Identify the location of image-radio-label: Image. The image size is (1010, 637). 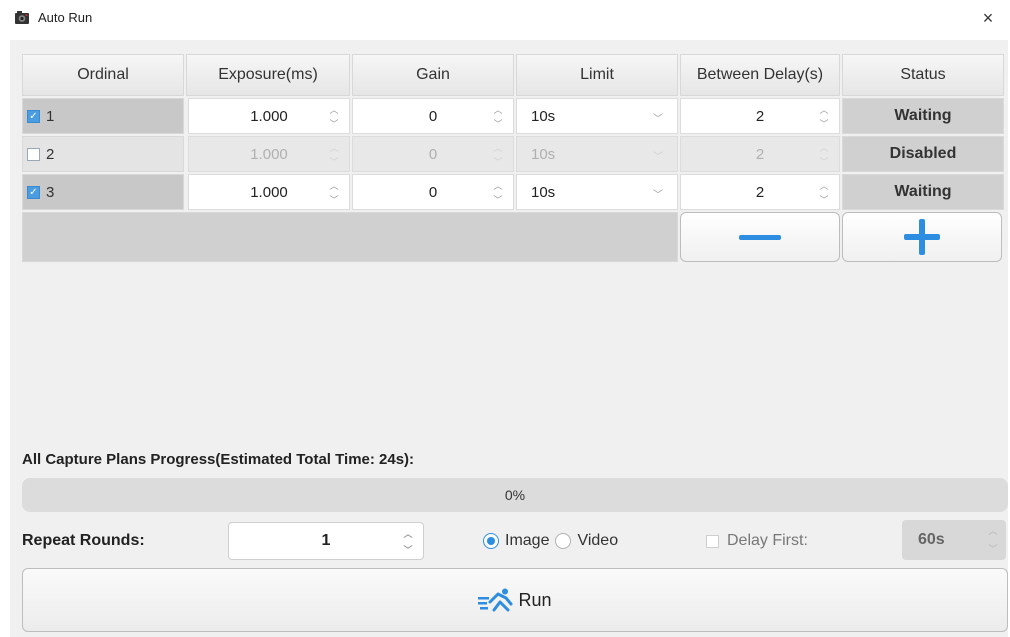
(527, 541).